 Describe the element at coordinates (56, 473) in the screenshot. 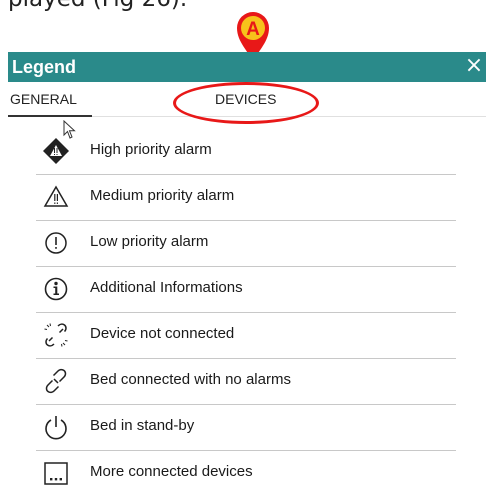

I see `more-devices-icon` at that location.